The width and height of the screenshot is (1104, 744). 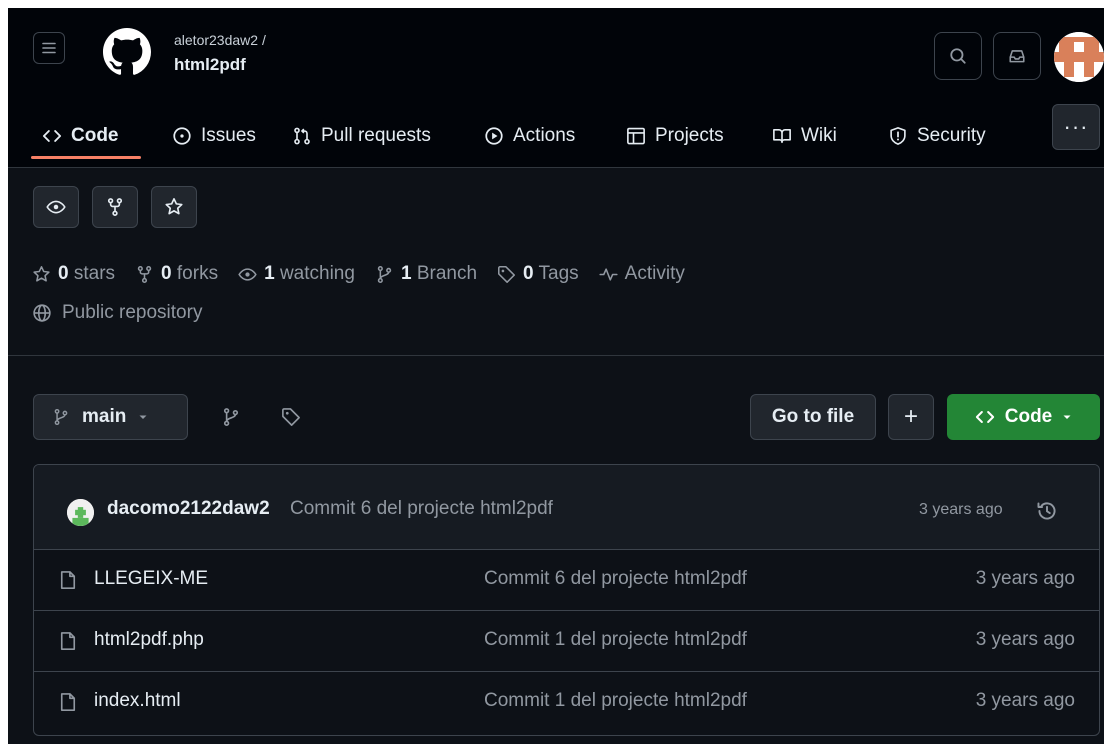 What do you see at coordinates (94, 273) in the screenshot?
I see `stars-label: stars` at bounding box center [94, 273].